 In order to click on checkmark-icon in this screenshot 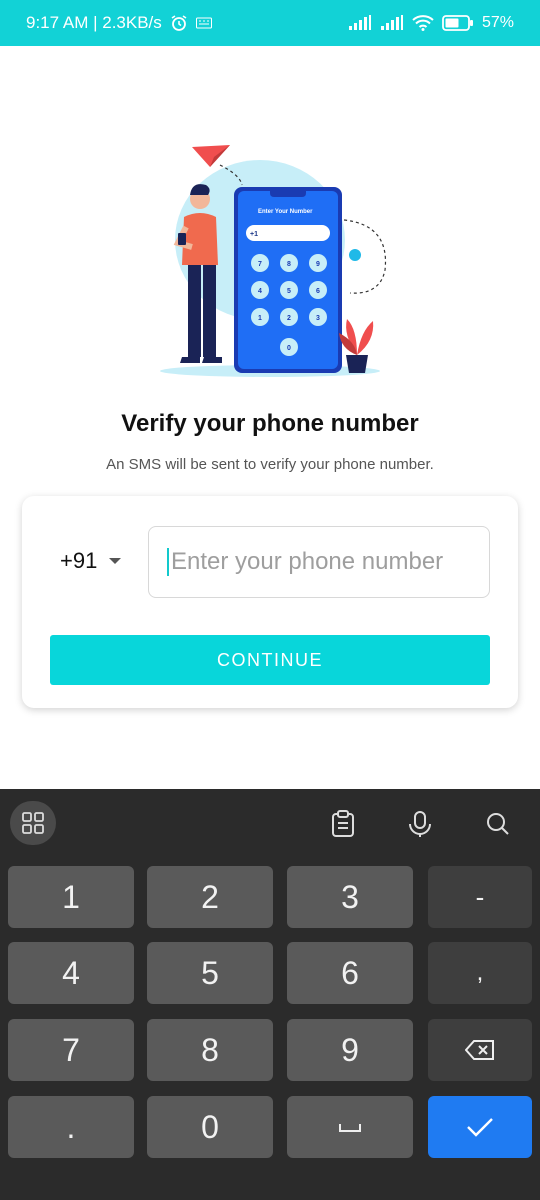, I will do `click(480, 1127)`.